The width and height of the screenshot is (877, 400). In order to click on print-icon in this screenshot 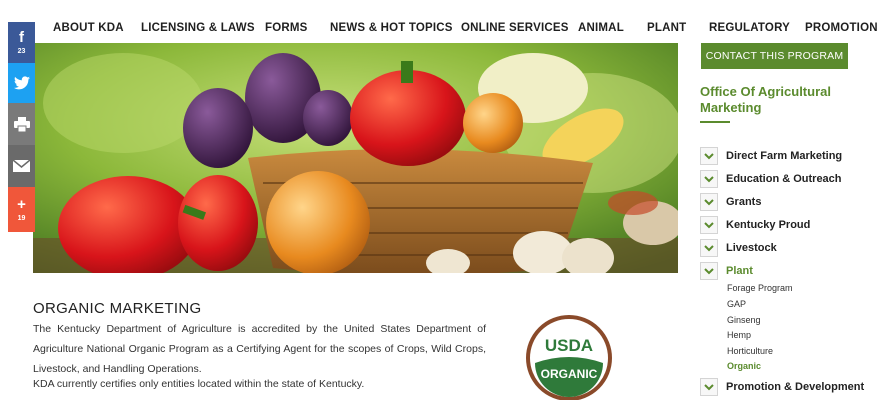, I will do `click(21, 124)`.